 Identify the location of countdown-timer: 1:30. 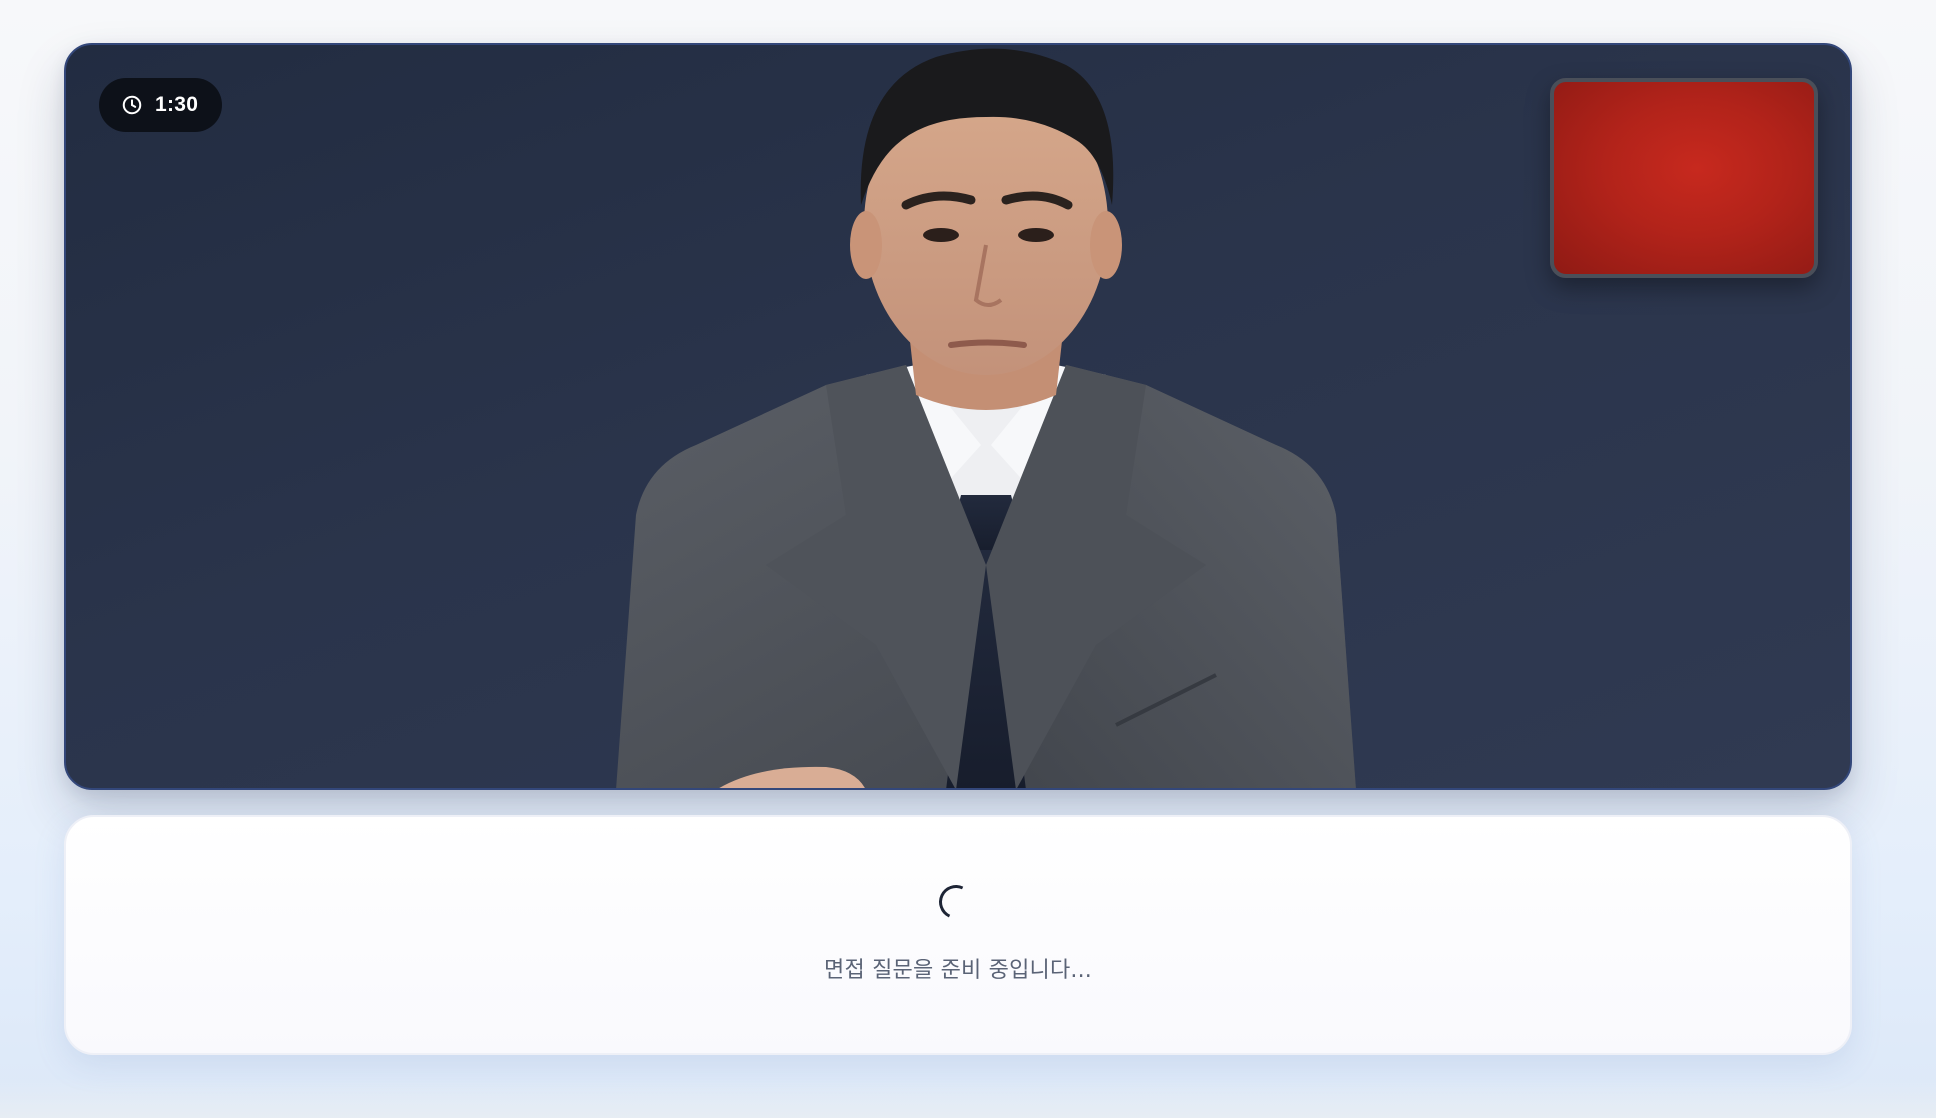
(161, 105).